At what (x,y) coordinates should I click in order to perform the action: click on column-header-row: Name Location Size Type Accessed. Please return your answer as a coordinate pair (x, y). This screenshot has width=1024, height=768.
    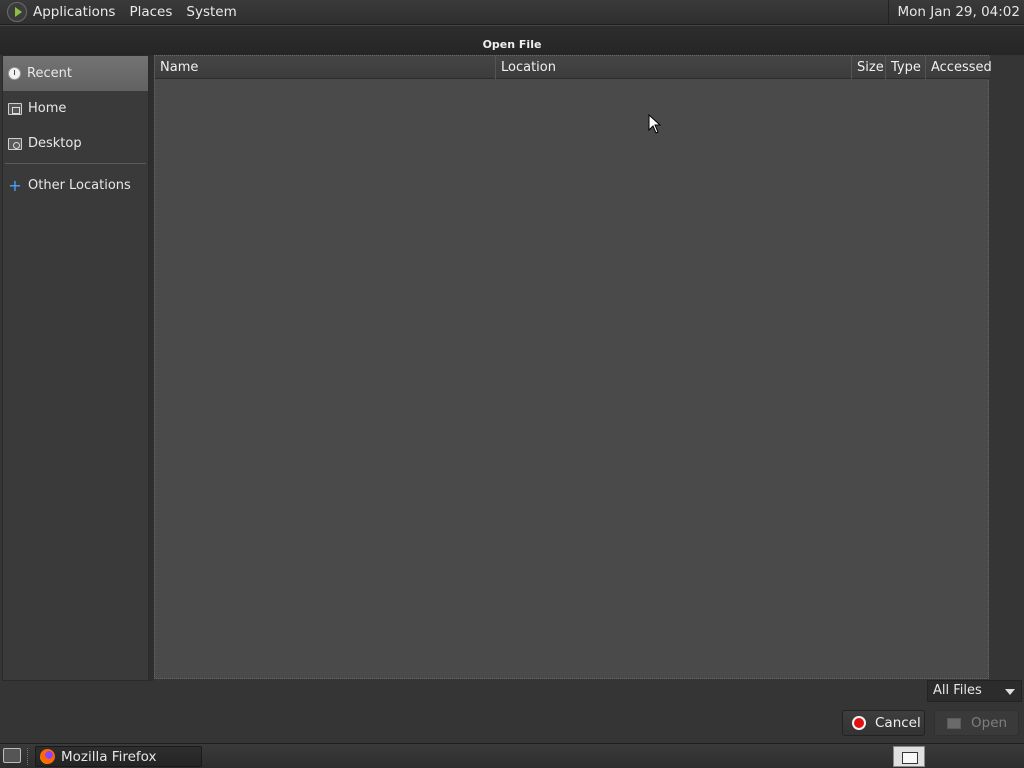
    Looking at the image, I should click on (573, 67).